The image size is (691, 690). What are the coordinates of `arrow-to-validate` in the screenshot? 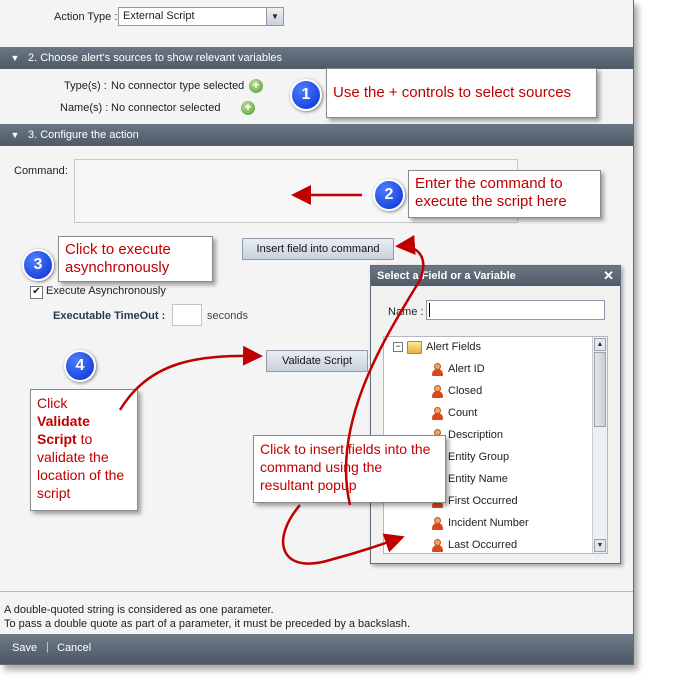 It's located at (190, 378).